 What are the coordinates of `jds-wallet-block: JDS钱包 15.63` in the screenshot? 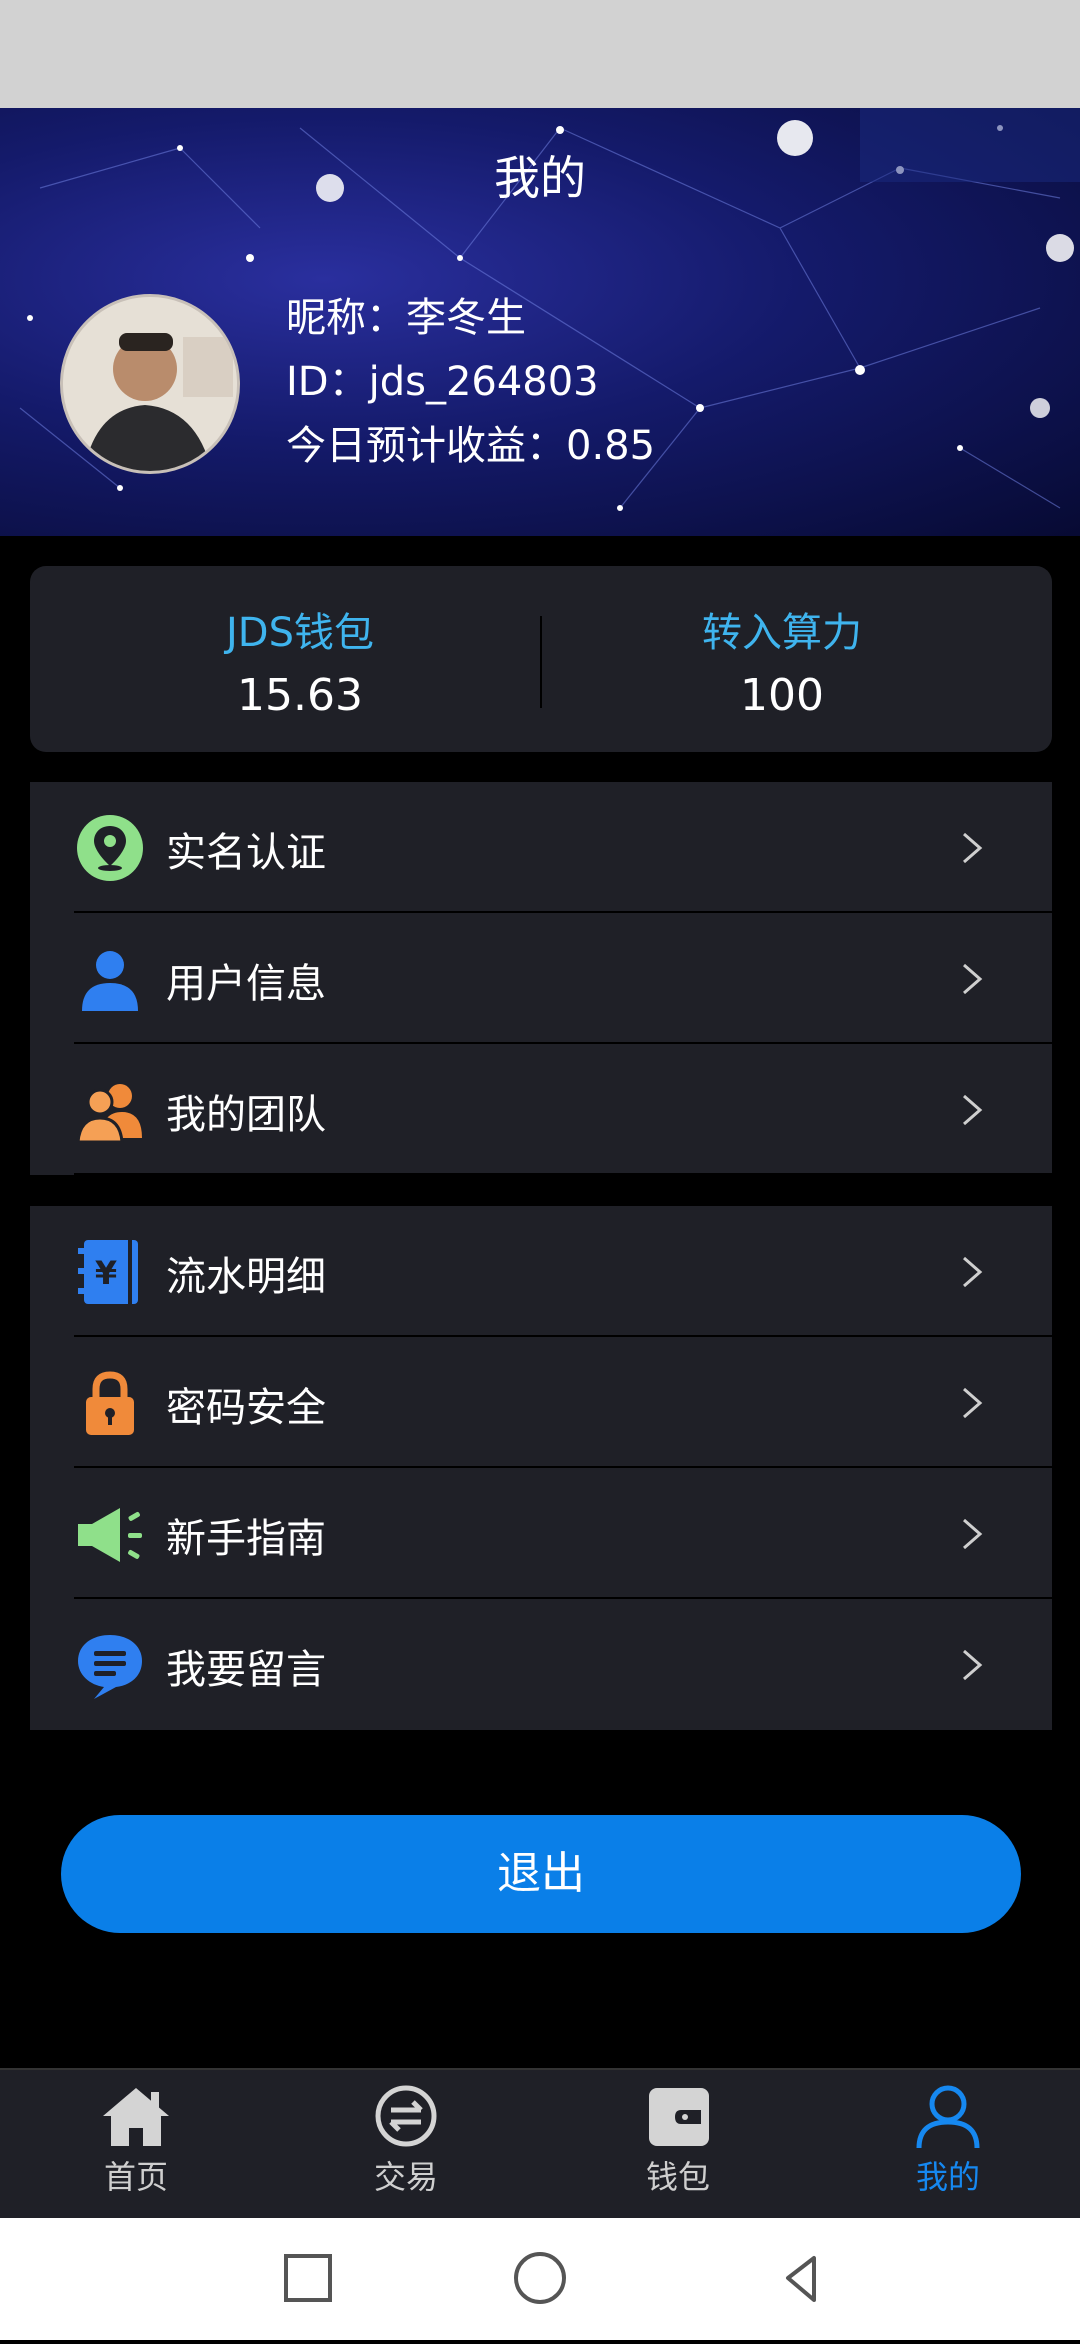 It's located at (300, 660).